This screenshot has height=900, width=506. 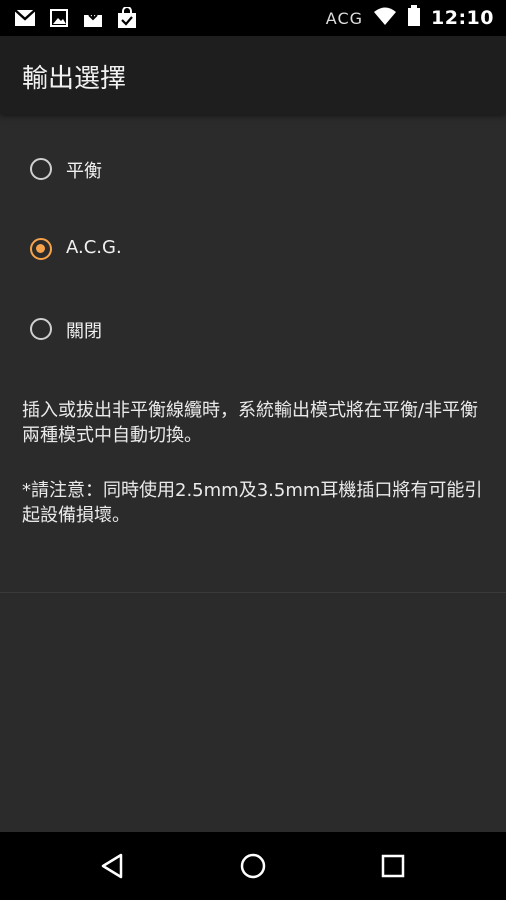 What do you see at coordinates (74, 79) in the screenshot?
I see `page-title: 輸出選擇` at bounding box center [74, 79].